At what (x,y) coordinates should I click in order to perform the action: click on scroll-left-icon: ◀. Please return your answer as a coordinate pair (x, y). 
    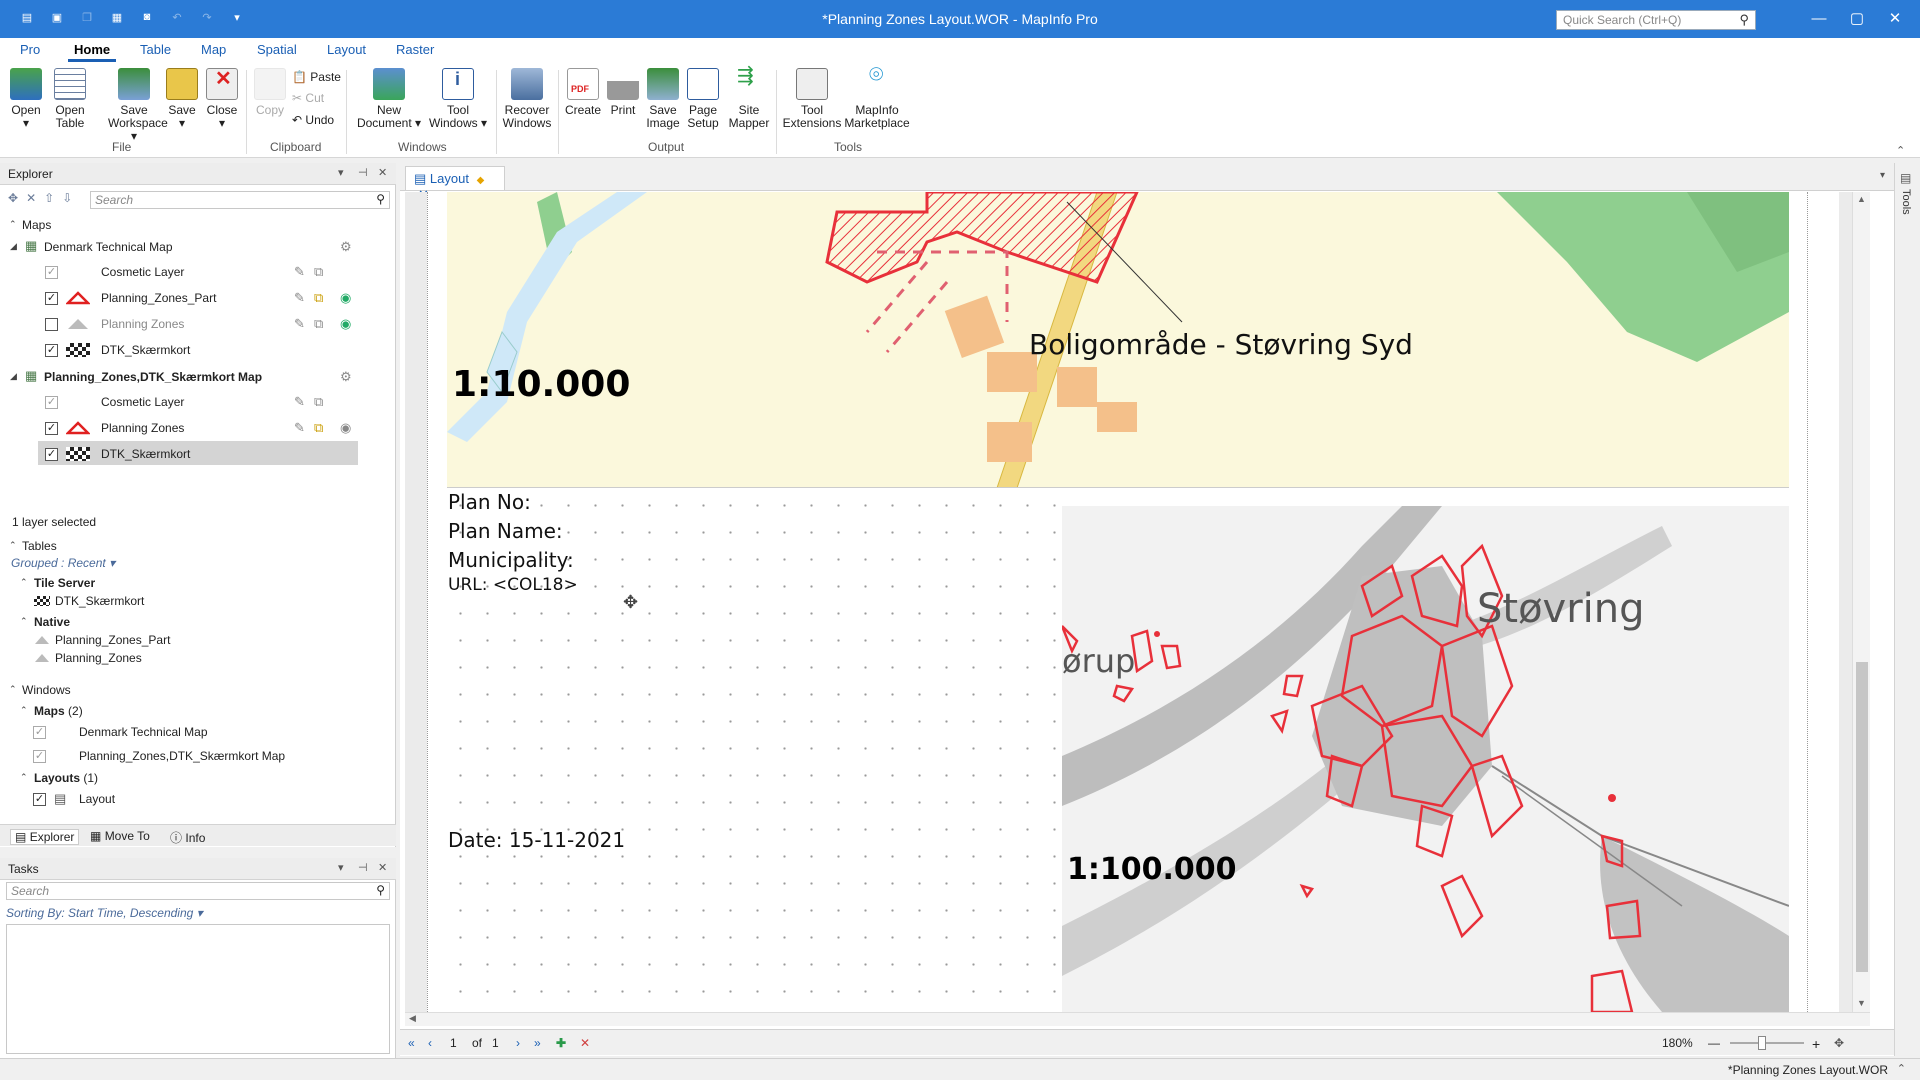
    Looking at the image, I should click on (412, 1018).